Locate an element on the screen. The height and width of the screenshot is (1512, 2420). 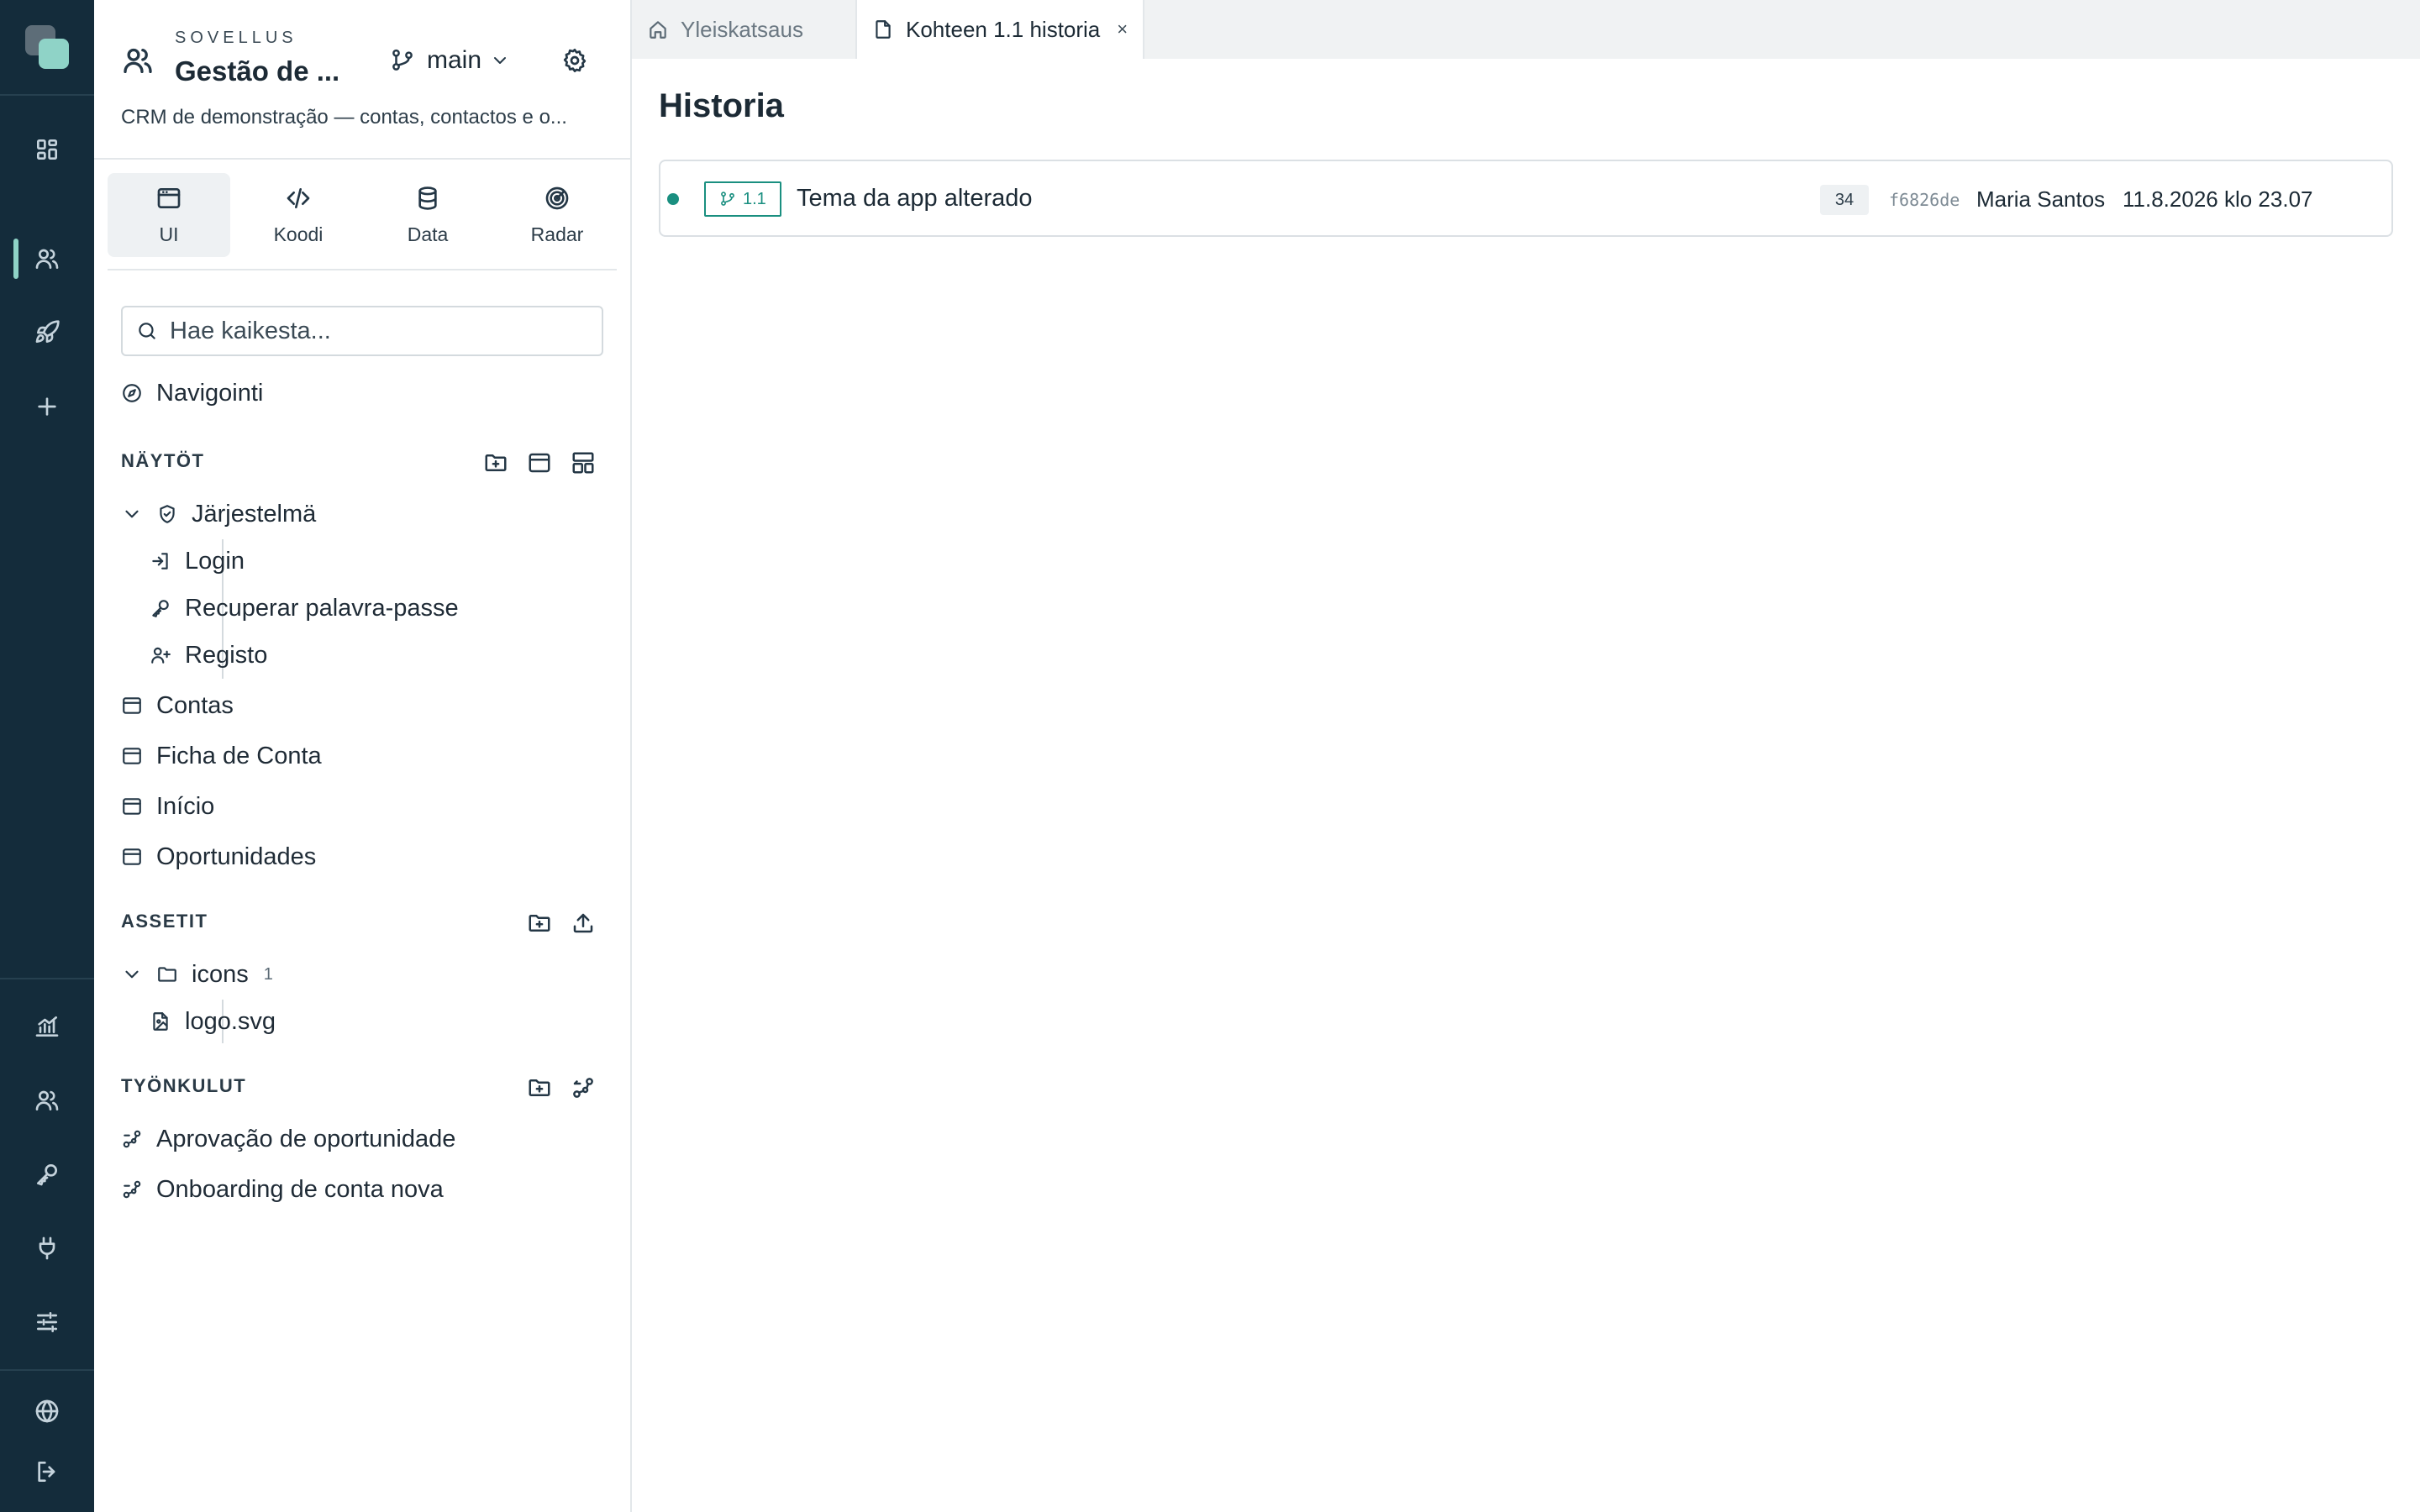
file-icon is located at coordinates (883, 29).